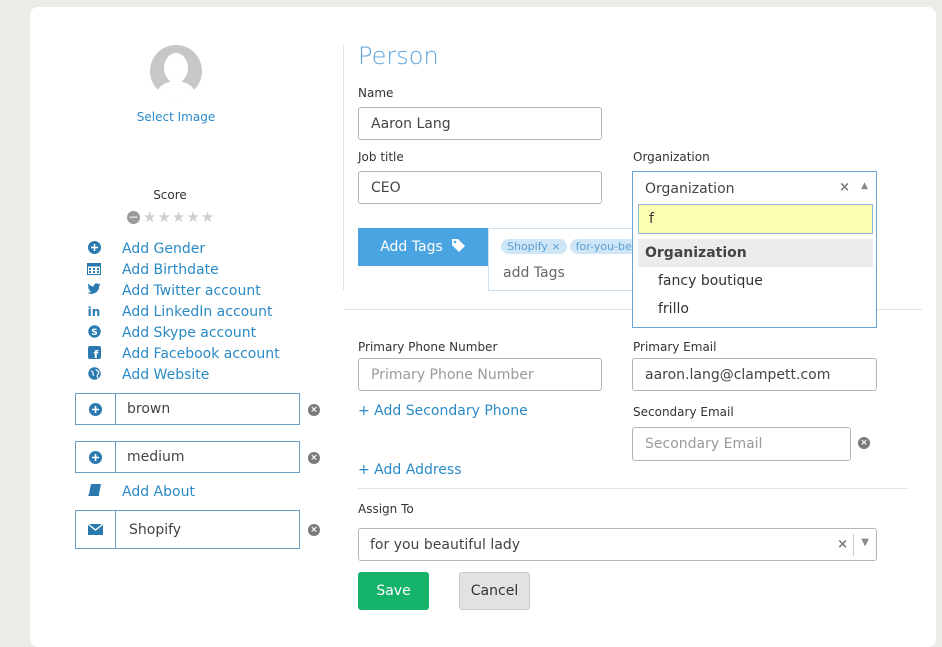  What do you see at coordinates (158, 492) in the screenshot?
I see `add-about-label: Add About` at bounding box center [158, 492].